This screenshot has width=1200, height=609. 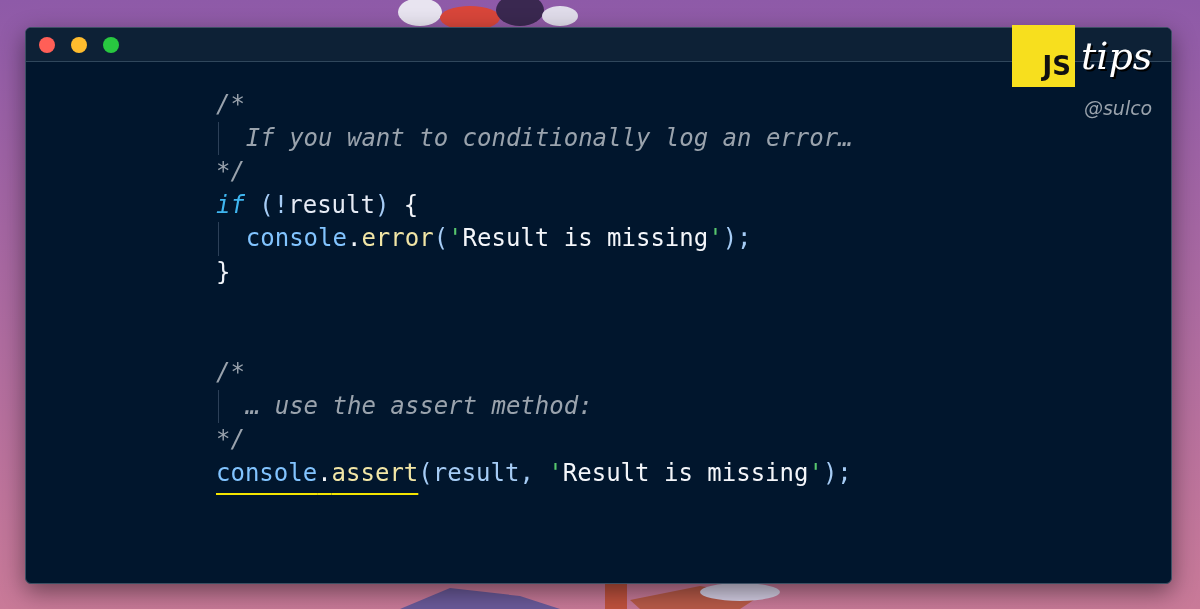 I want to click on code-punctuation: (!, so click(x=273, y=205).